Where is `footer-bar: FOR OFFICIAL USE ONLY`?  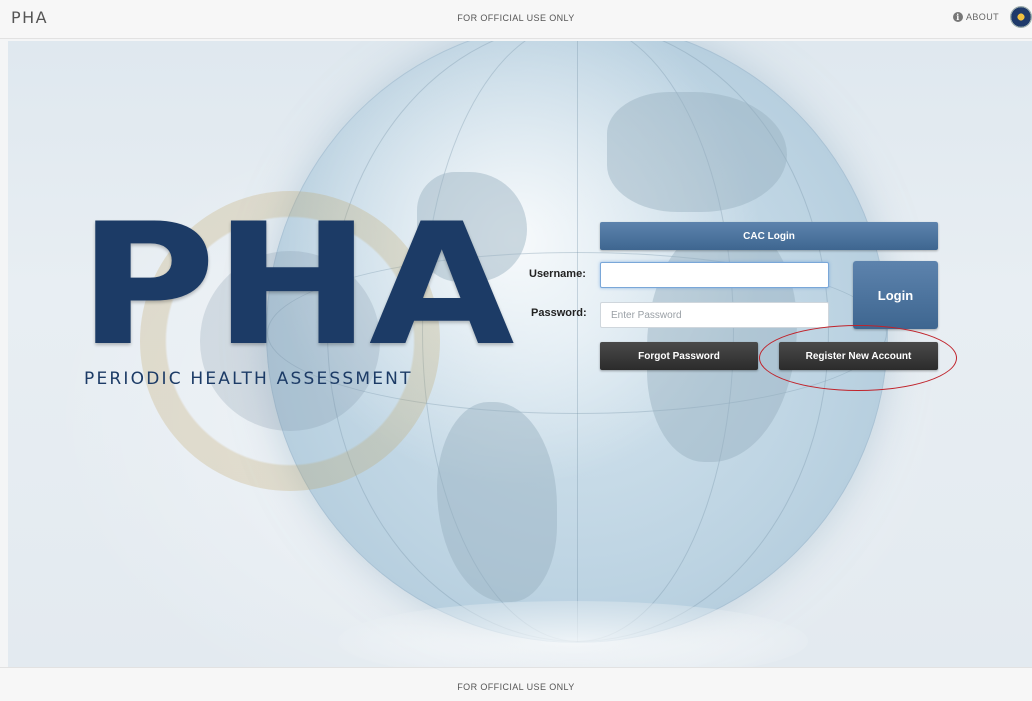 footer-bar: FOR OFFICIAL USE ONLY is located at coordinates (516, 684).